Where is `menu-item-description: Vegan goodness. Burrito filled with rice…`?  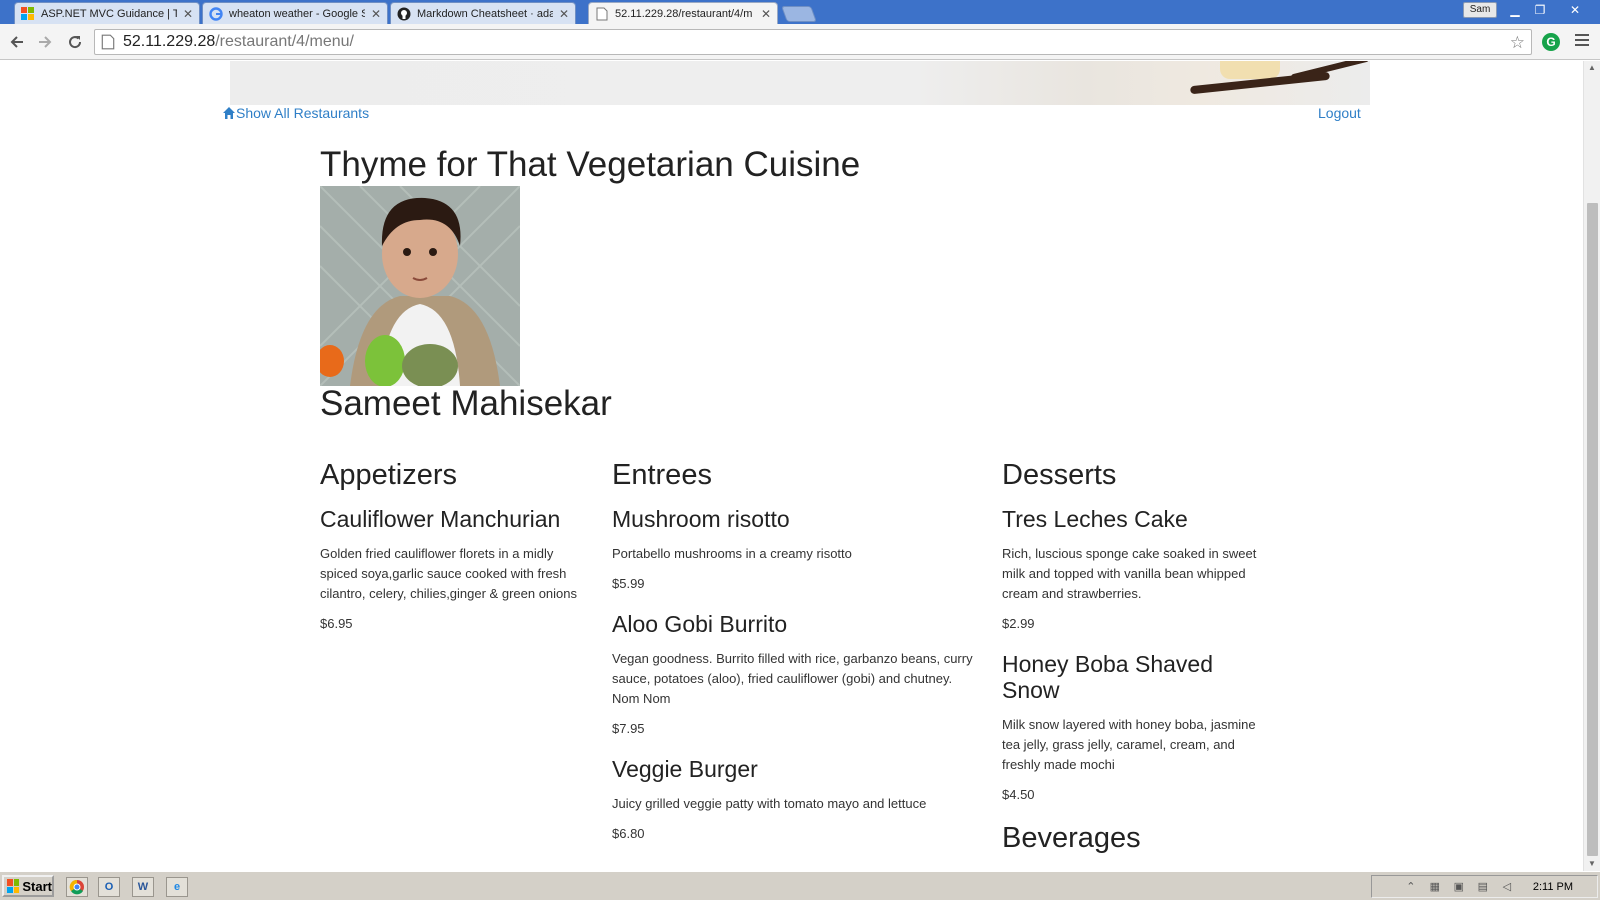
menu-item-description: Vegan goodness. Burrito filled with rice… is located at coordinates (792, 678).